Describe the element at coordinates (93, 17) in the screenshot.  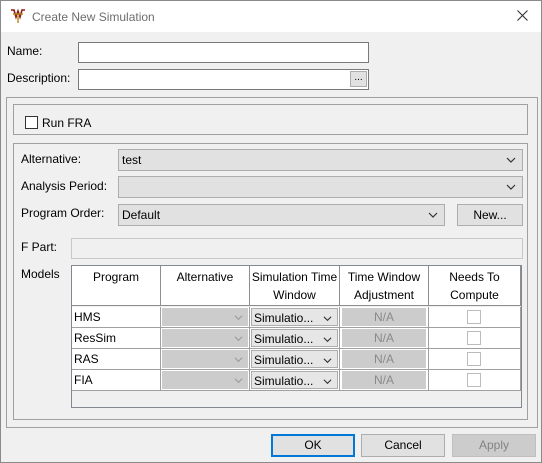
I see `window-title: Create New Simulation` at that location.